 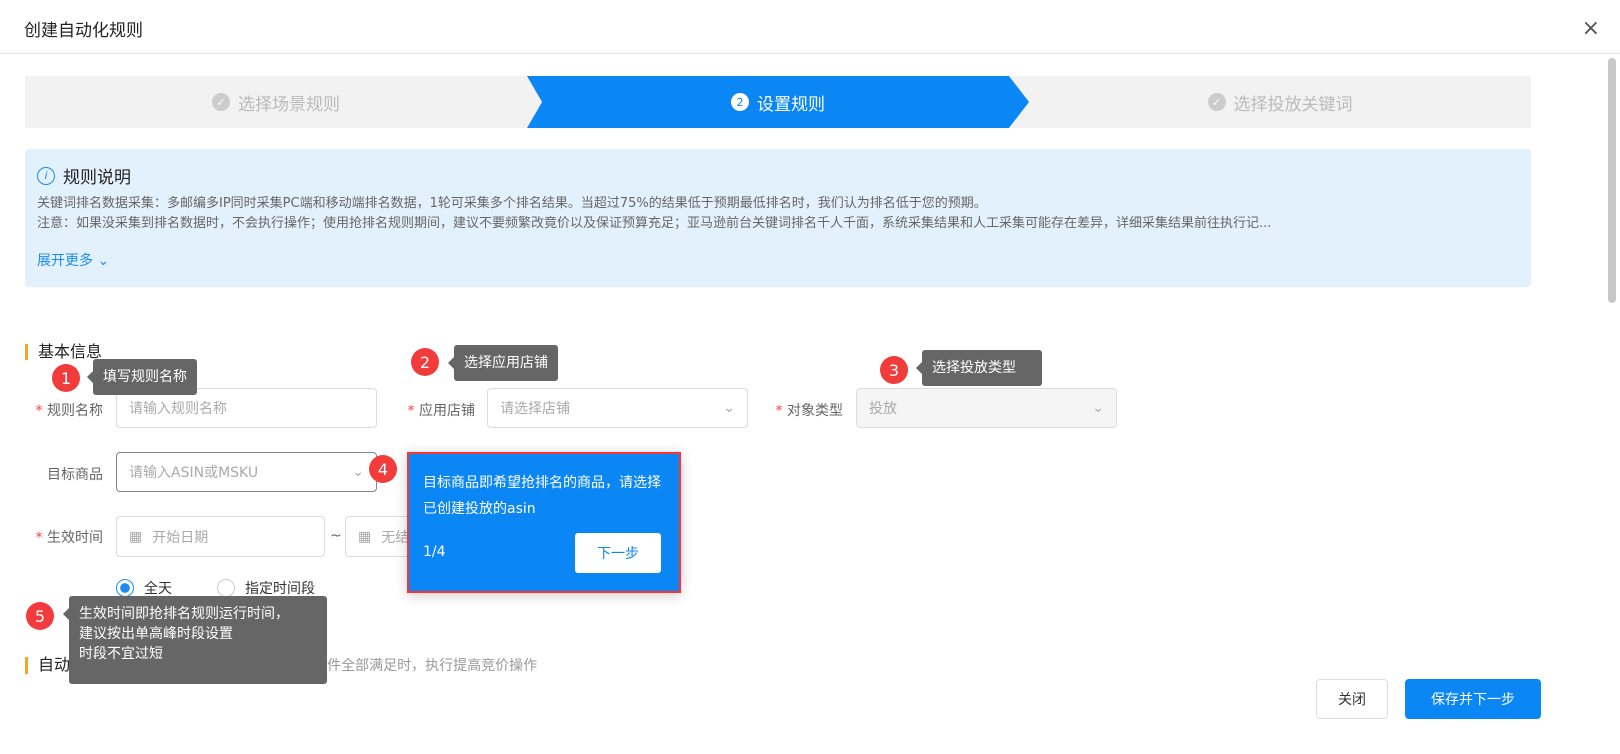 I want to click on step-label: 选择投放关键词, so click(x=1293, y=104).